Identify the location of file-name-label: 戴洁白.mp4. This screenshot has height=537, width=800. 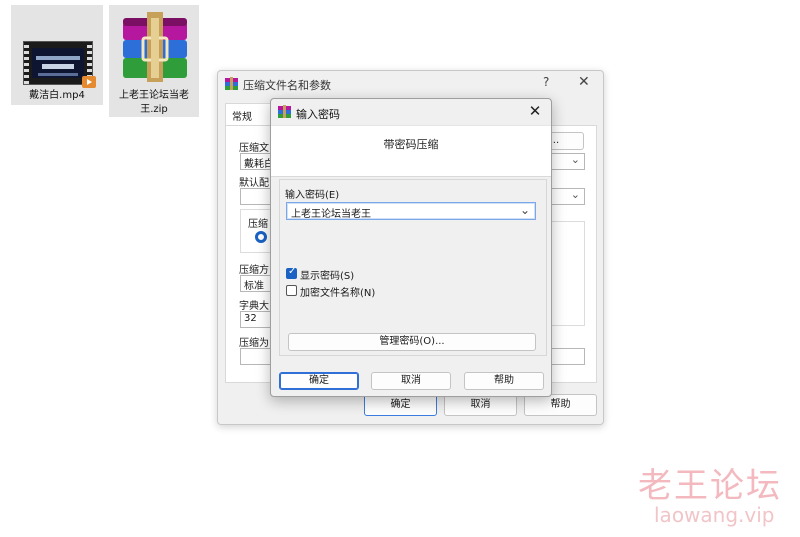
(57, 95).